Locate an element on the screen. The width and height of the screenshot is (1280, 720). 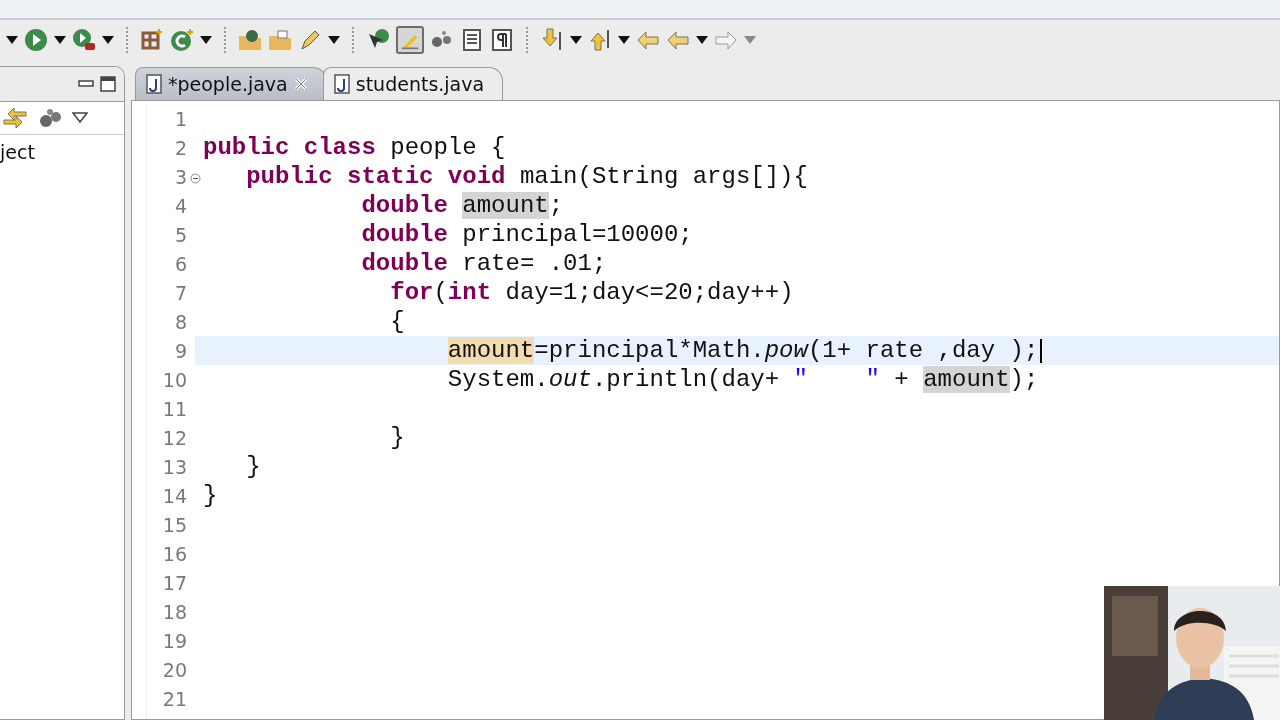
run-config-icon is located at coordinates (84, 40).